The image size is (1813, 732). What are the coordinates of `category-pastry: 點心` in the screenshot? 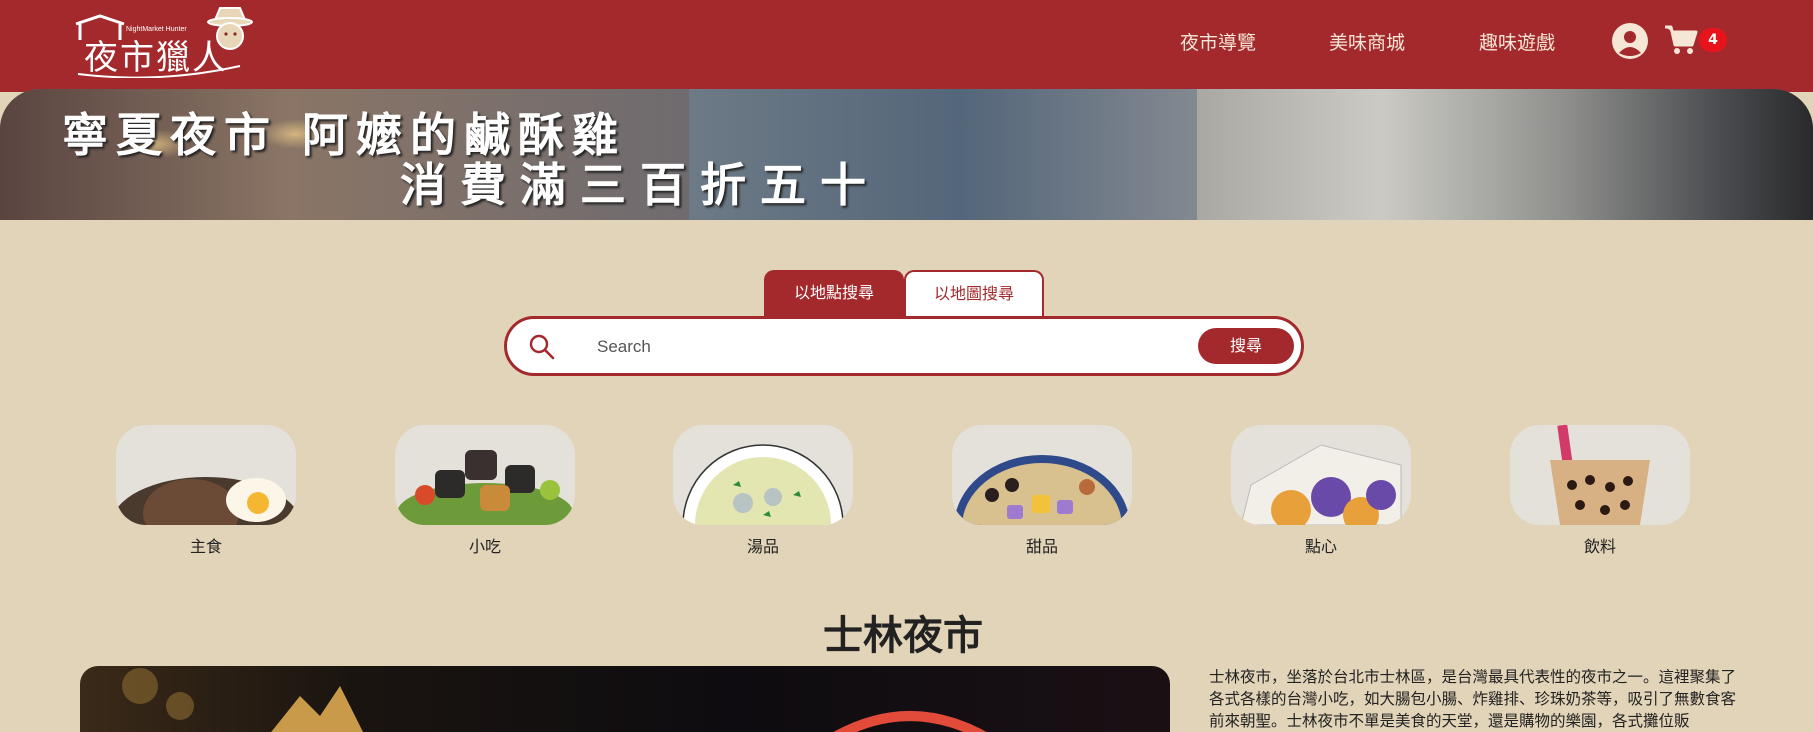 It's located at (1321, 490).